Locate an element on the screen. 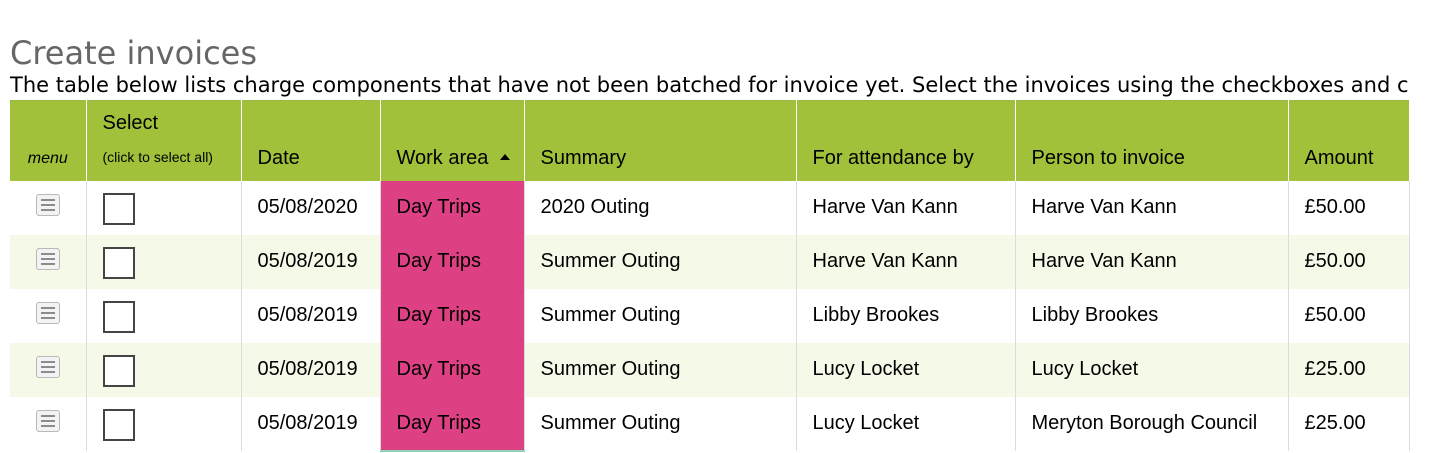  header-attendance-label: For attendance by is located at coordinates (893, 157).